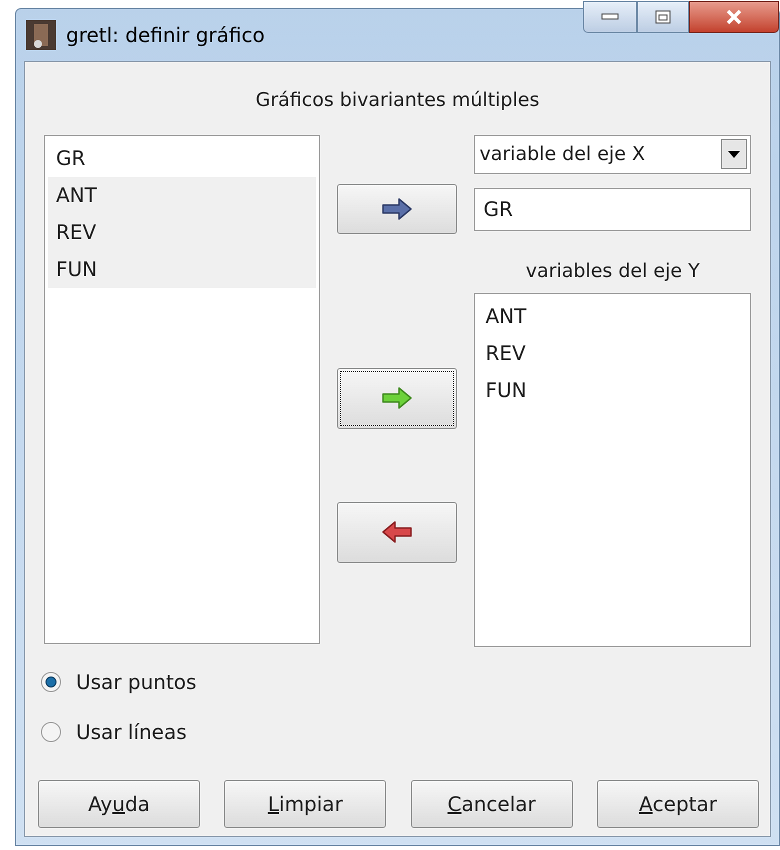 This screenshot has width=780, height=850. I want to click on dialog-button: Ayuda, so click(119, 804).